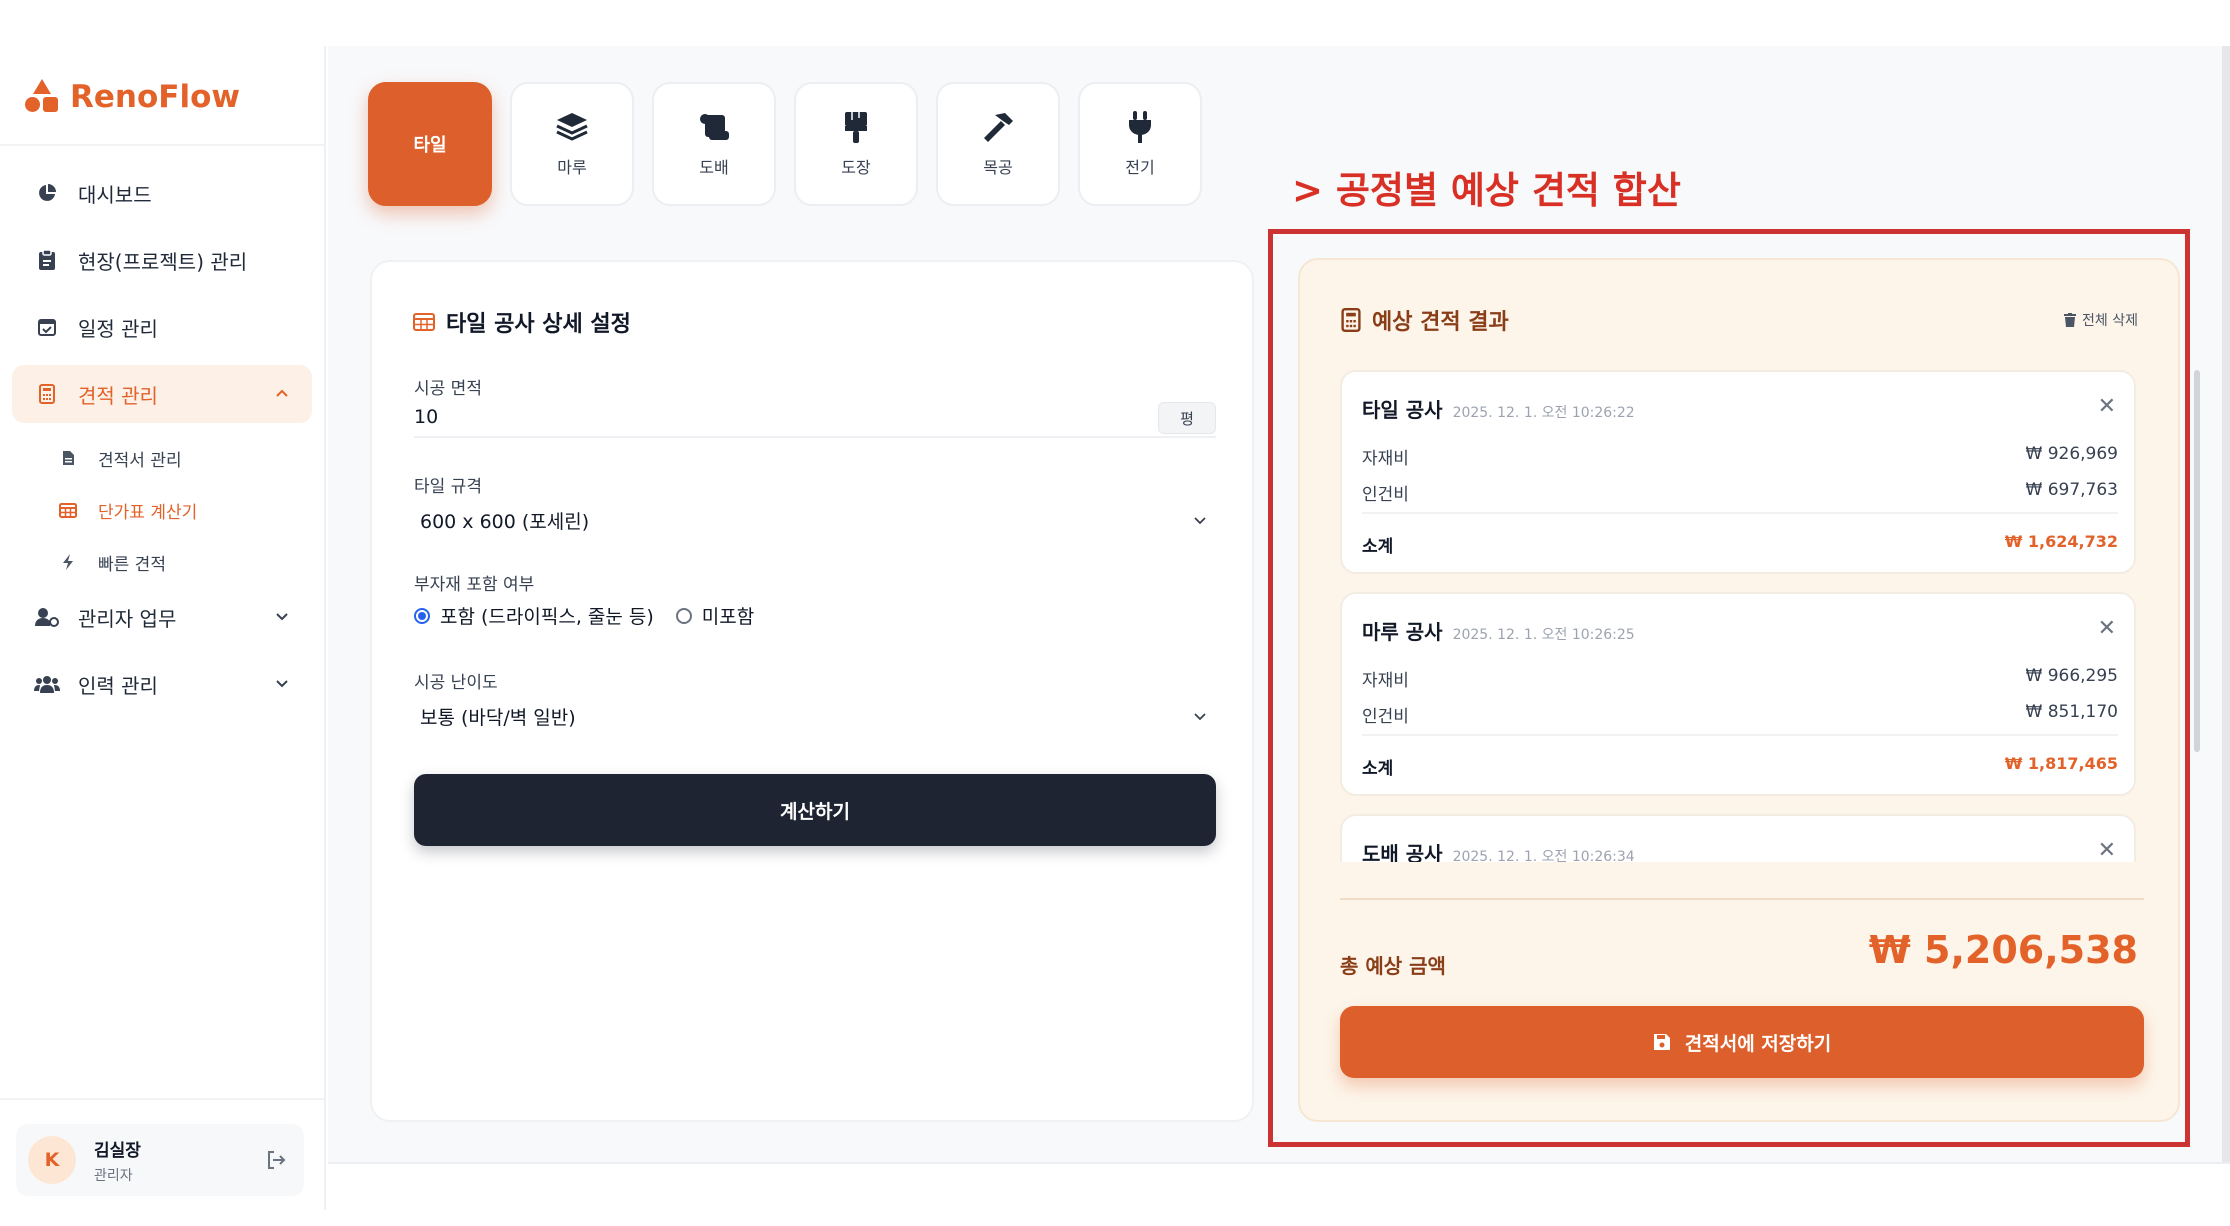 This screenshot has width=2230, height=1226. What do you see at coordinates (68, 562) in the screenshot?
I see `bolt-icon` at bounding box center [68, 562].